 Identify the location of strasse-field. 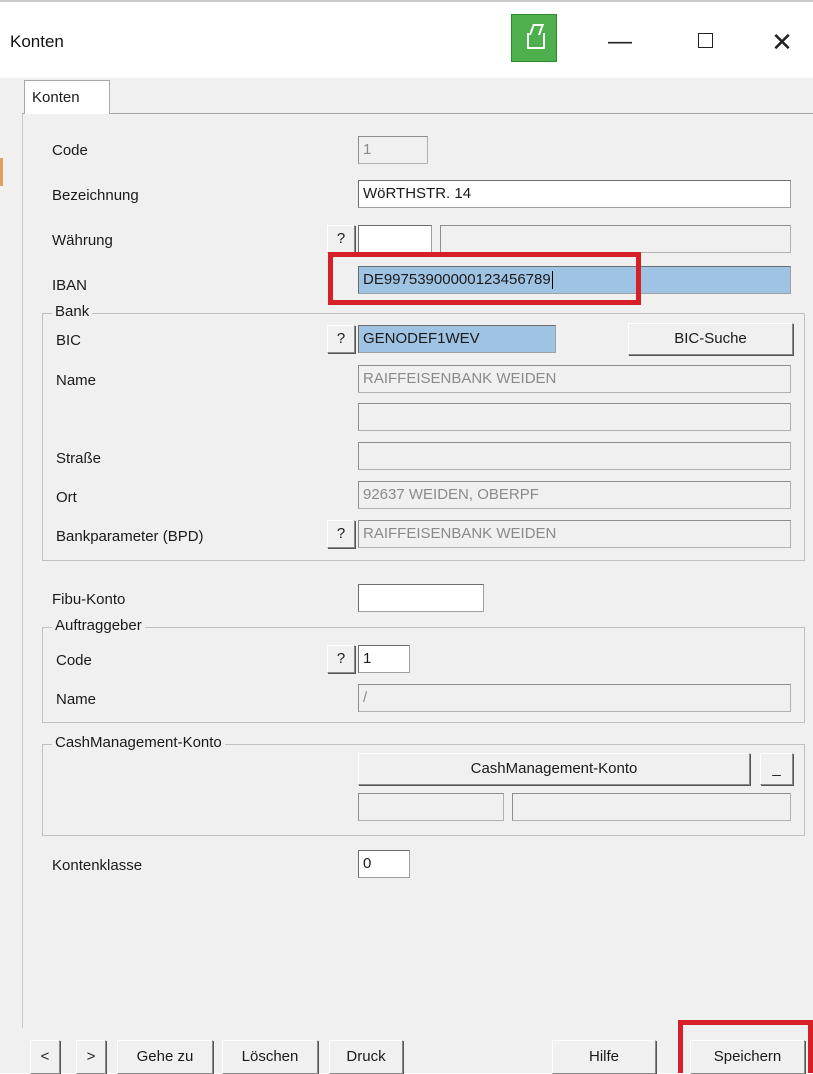
(574, 456).